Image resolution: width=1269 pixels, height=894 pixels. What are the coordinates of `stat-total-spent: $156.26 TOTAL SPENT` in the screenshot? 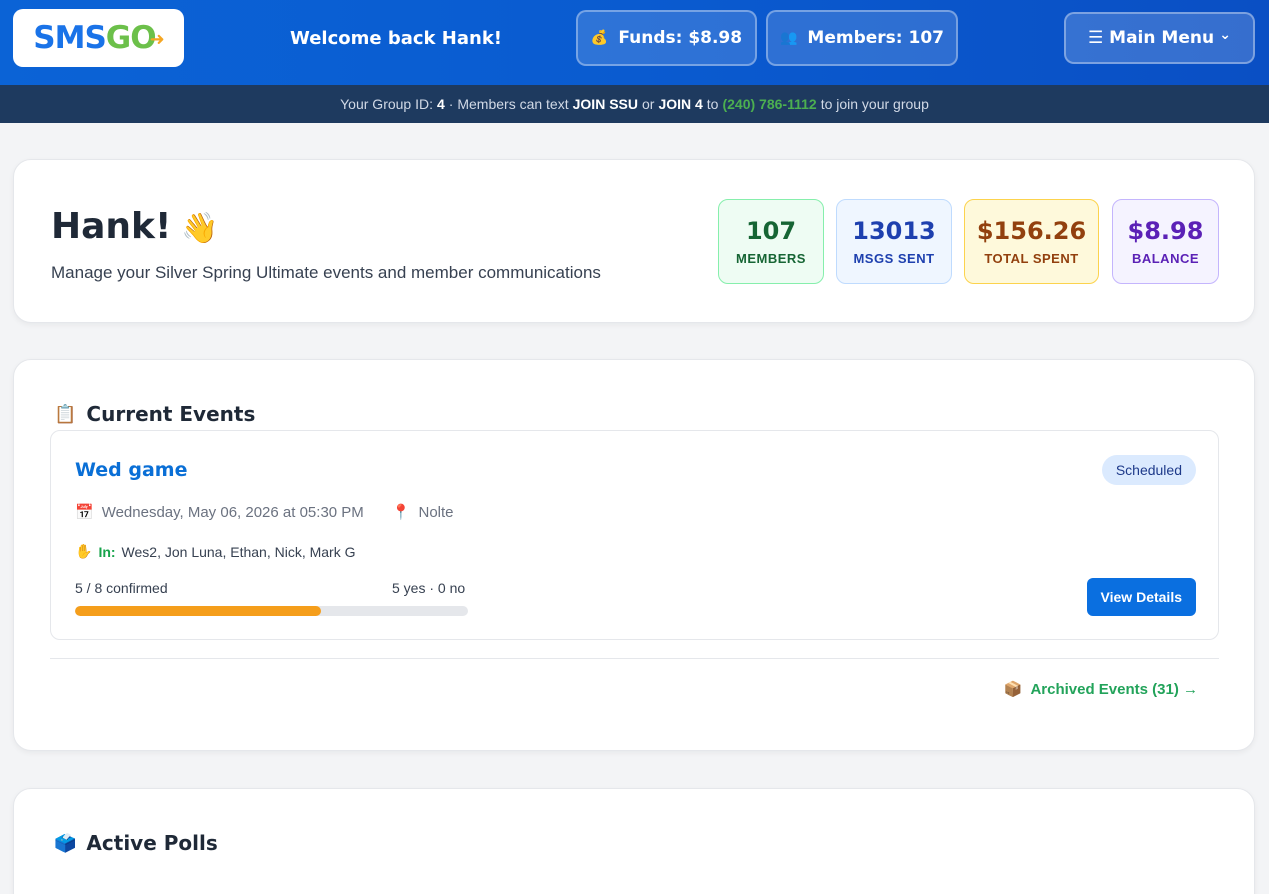 It's located at (1031, 241).